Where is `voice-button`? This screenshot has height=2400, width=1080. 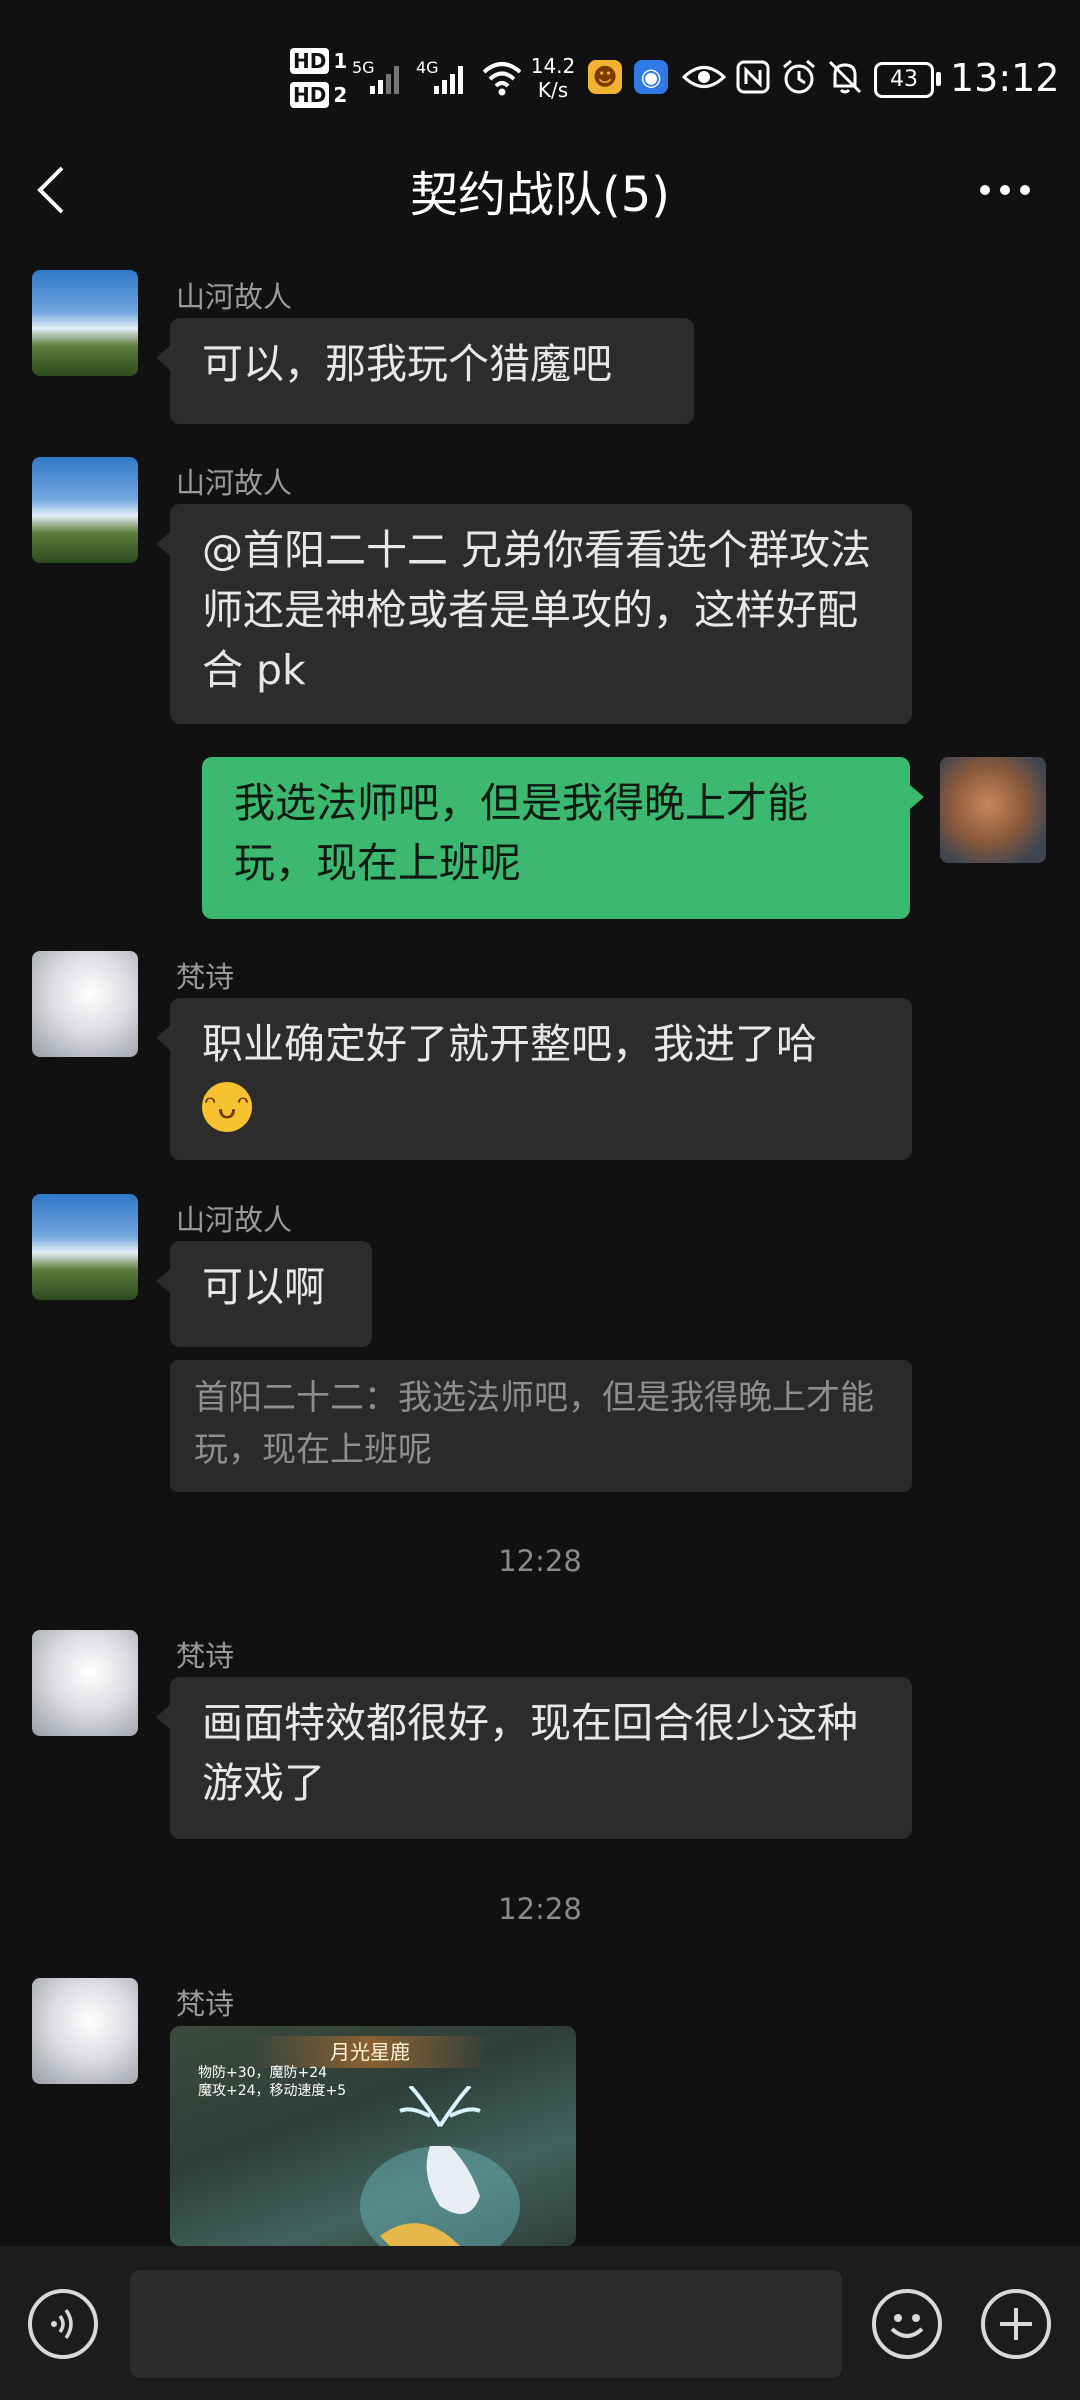 voice-button is located at coordinates (63, 2324).